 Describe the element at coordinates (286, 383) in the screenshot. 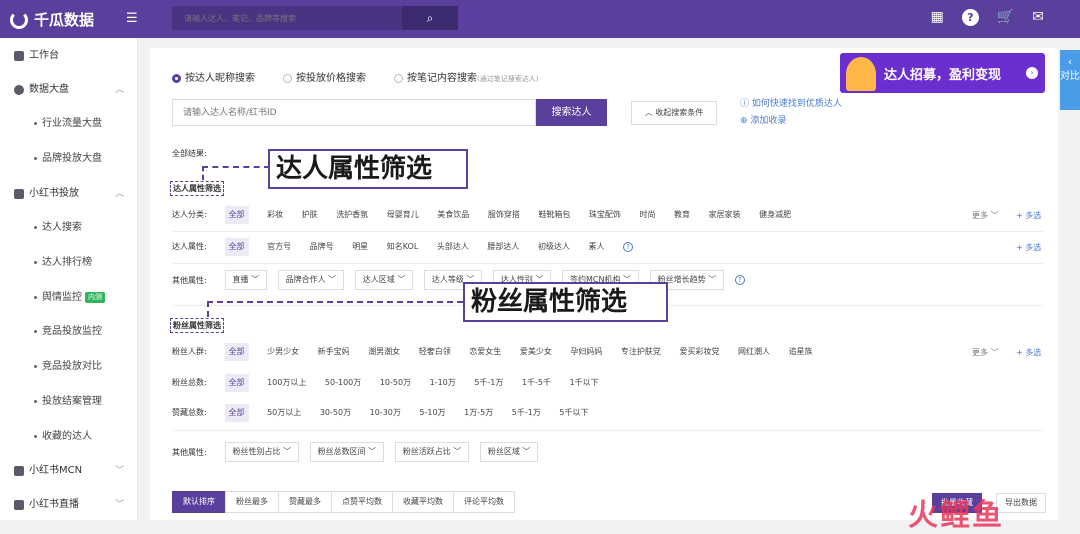

I see `filter-option: 100万以上` at that location.